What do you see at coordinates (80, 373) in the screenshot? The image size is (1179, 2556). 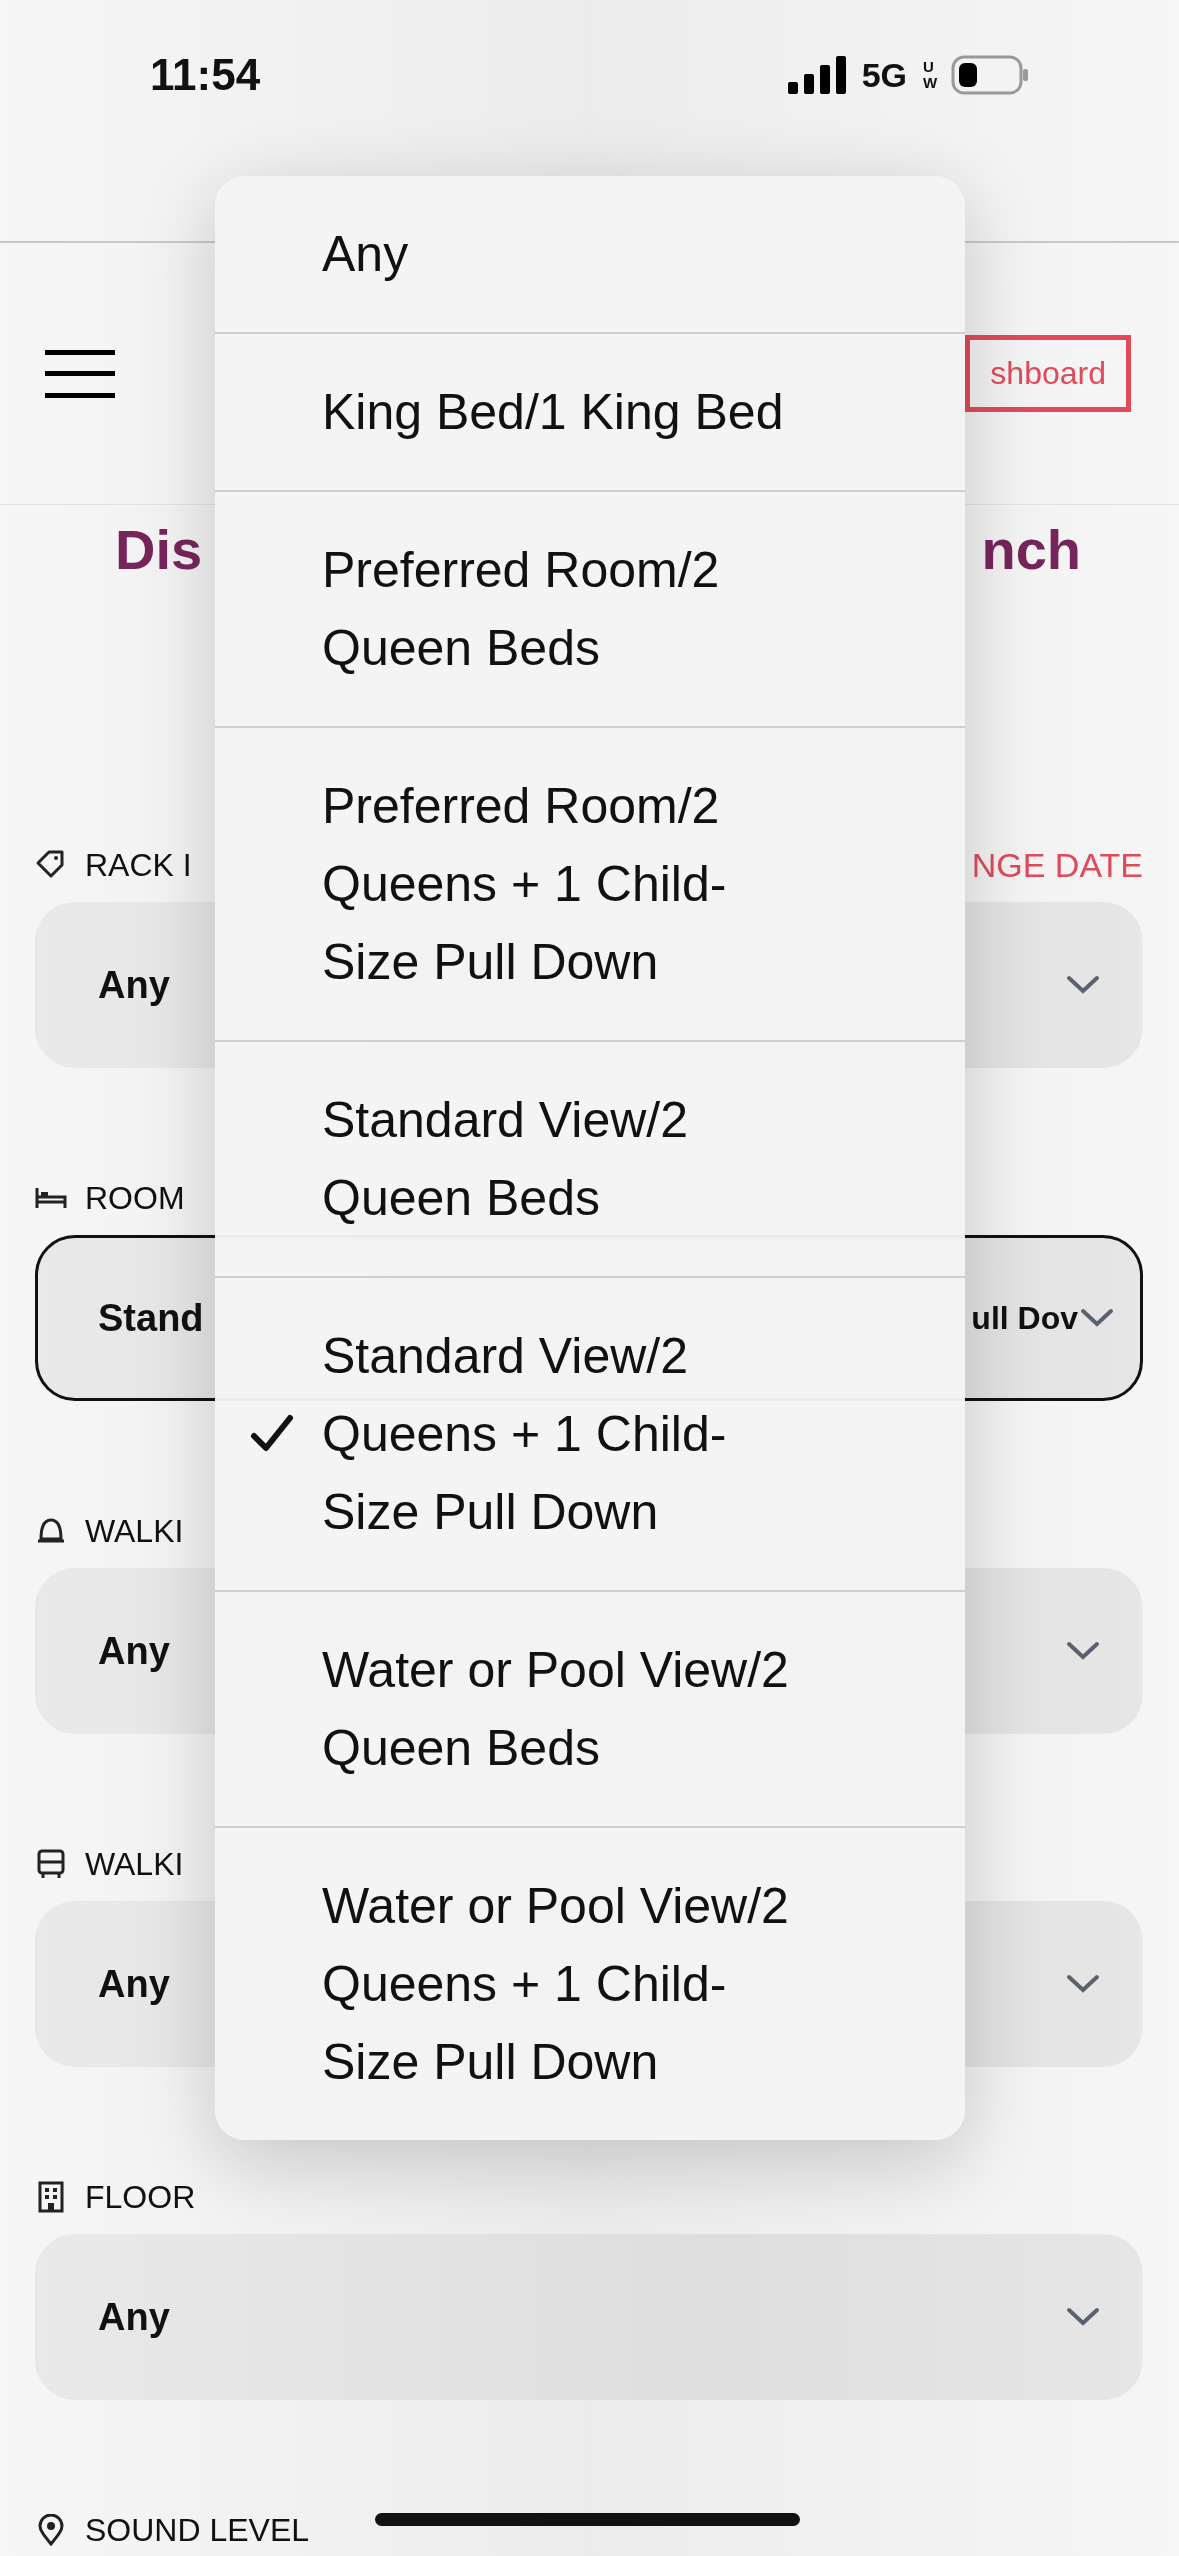 I see `menu-icon` at bounding box center [80, 373].